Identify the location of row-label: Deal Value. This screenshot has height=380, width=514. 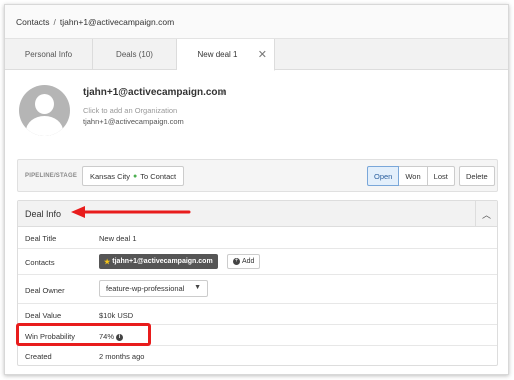
(43, 315).